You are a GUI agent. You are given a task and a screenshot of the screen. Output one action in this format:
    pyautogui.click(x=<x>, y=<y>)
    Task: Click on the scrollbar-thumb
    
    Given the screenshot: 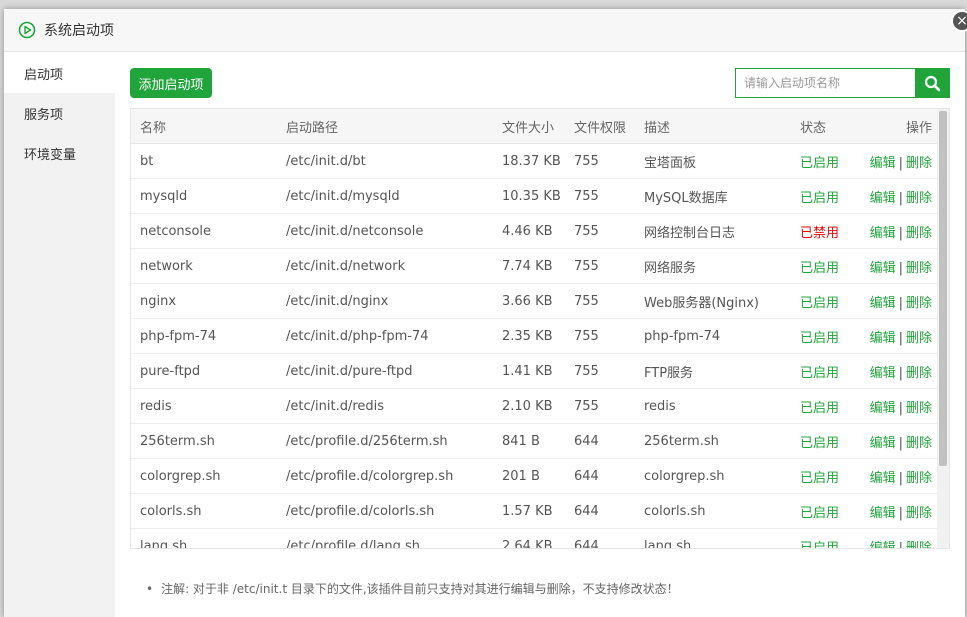 What is the action you would take?
    pyautogui.click(x=943, y=288)
    